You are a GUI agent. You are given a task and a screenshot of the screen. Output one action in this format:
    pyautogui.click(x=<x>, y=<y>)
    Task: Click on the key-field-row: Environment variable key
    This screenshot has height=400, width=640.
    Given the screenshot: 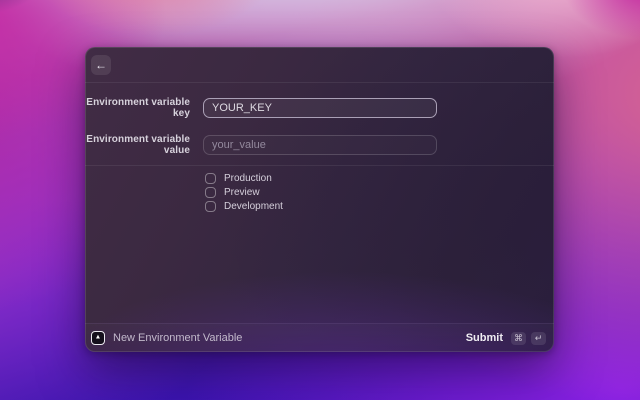 What is the action you would take?
    pyautogui.click(x=319, y=108)
    